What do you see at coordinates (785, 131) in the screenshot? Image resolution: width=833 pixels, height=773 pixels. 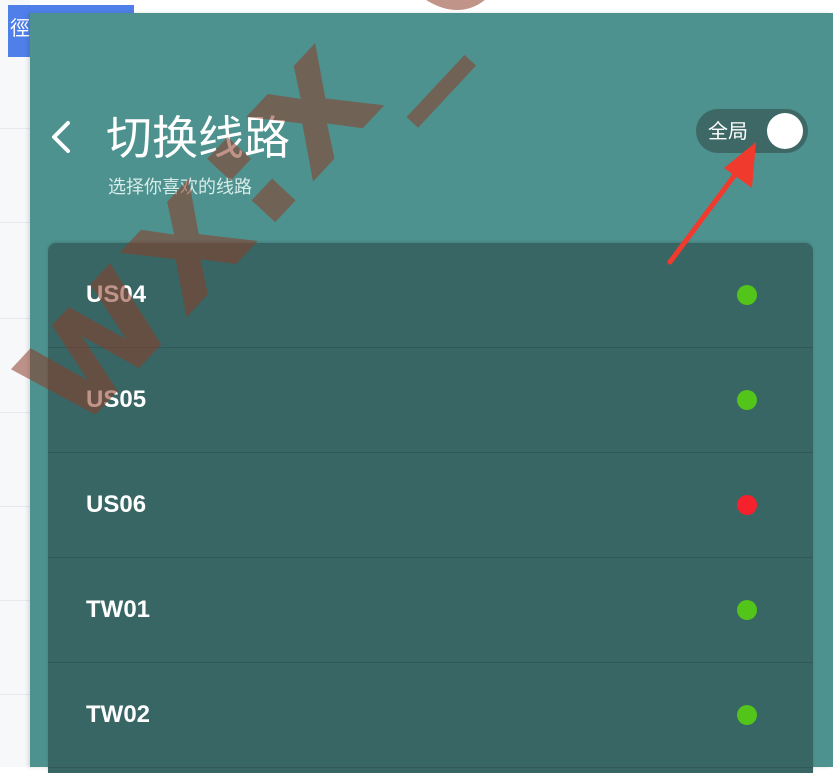 I see `toggle-knob` at bounding box center [785, 131].